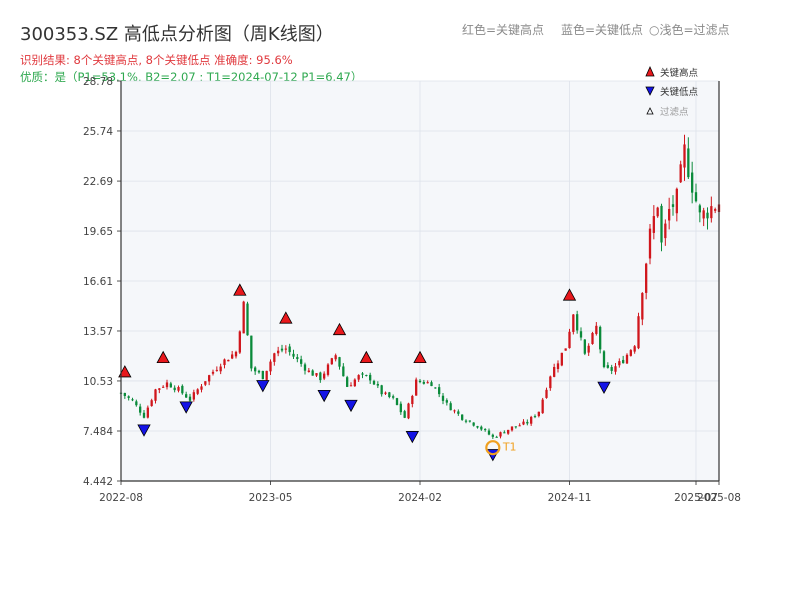 Image resolution: width=800 pixels, height=600 pixels. I want to click on x-tick-label: 2025-08, so click(719, 498).